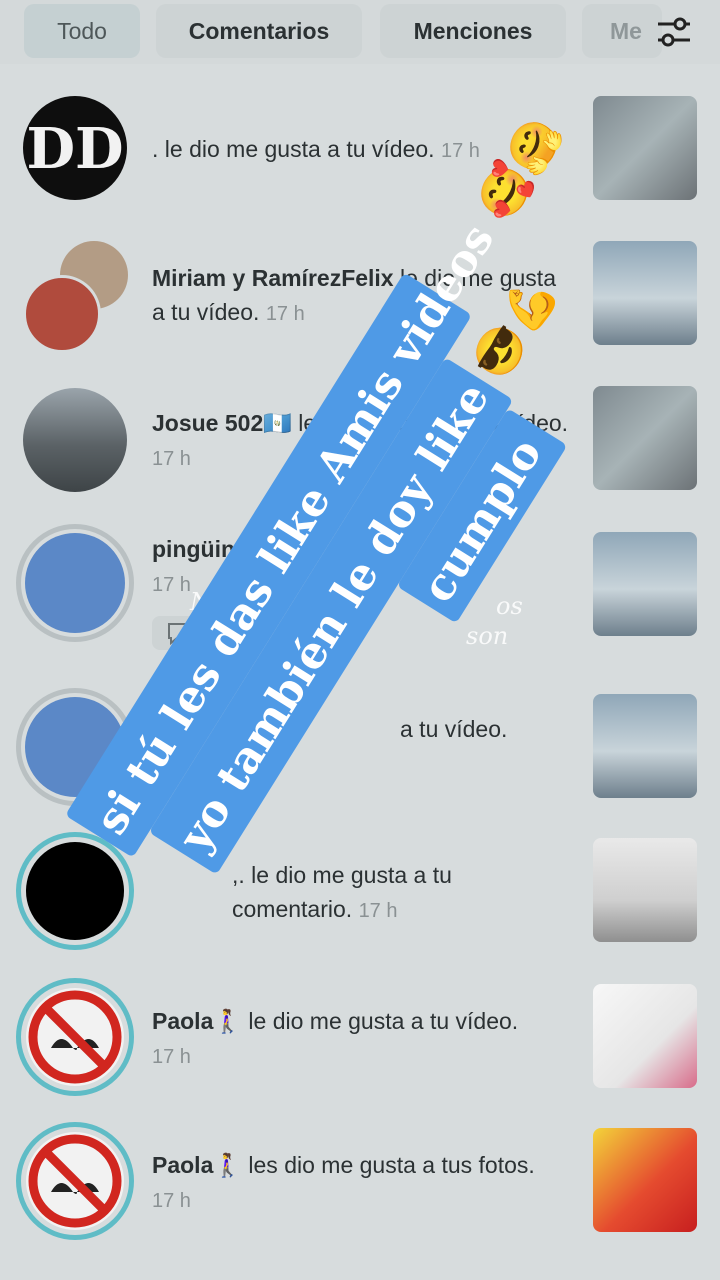 The image size is (720, 1280). What do you see at coordinates (388, 1165) in the screenshot?
I see `notification-message: les dio me gusta a tus fotos.` at bounding box center [388, 1165].